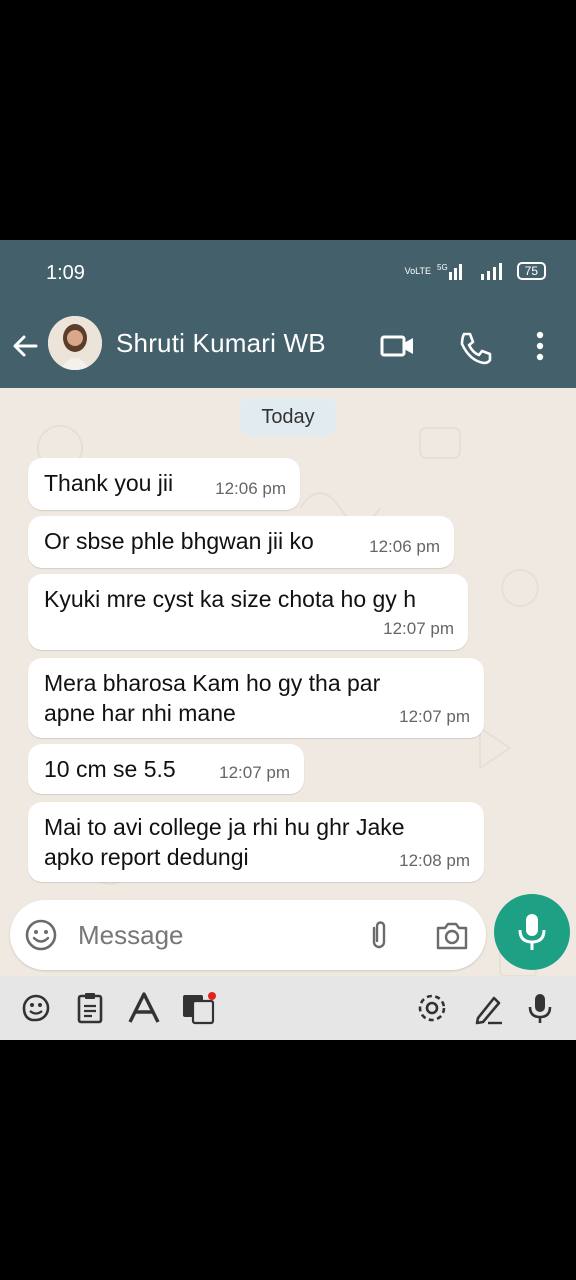 This screenshot has width=576, height=1280. What do you see at coordinates (488, 1008) in the screenshot?
I see `handwriting-icon` at bounding box center [488, 1008].